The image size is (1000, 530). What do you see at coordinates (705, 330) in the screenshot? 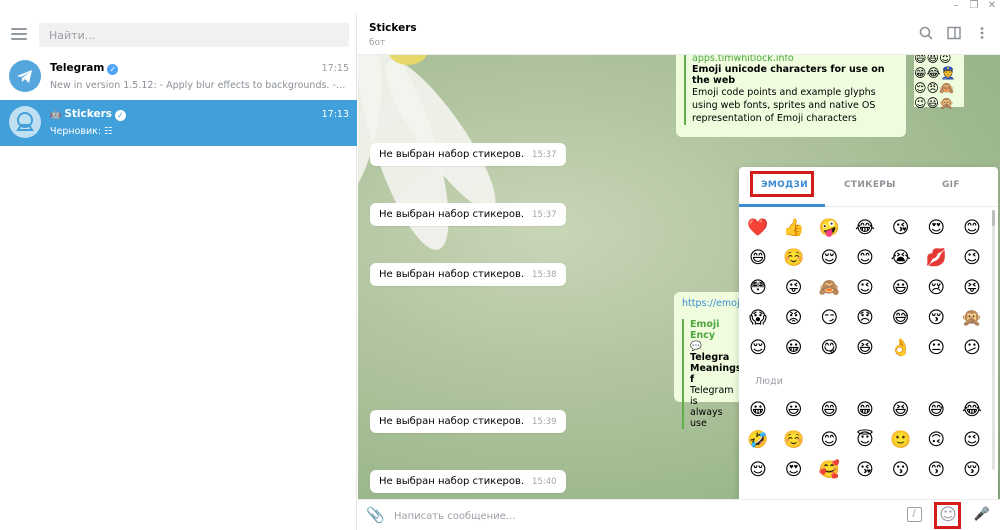
I see `link-site: Emoji Ency` at bounding box center [705, 330].